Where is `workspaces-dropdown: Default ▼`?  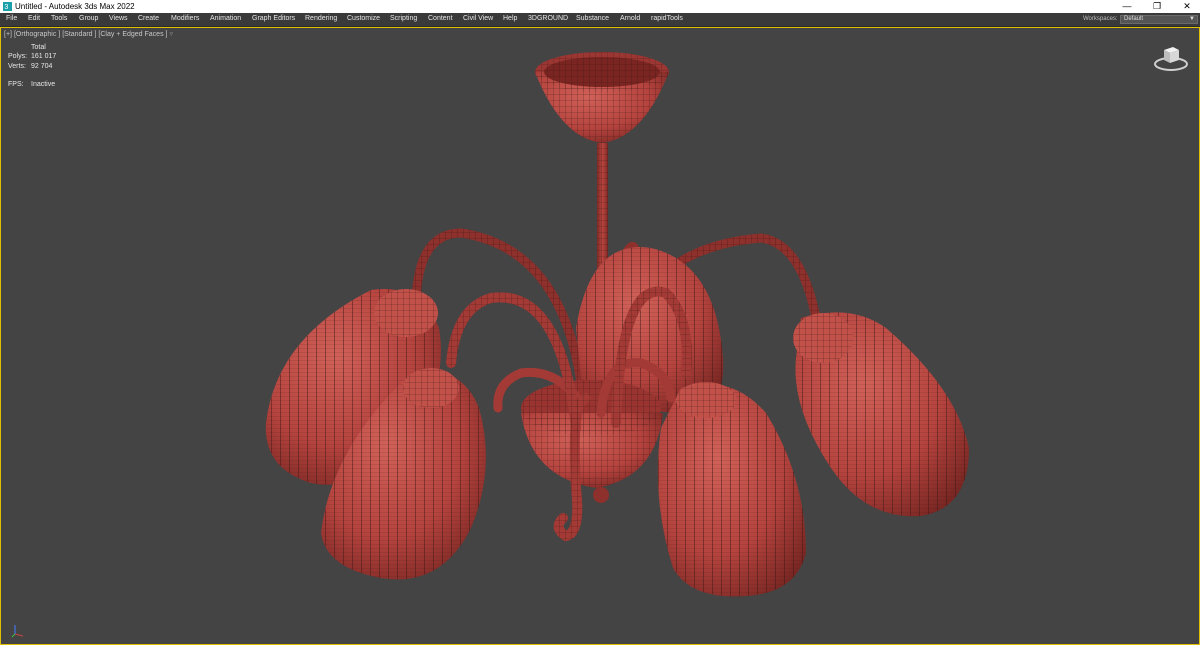 workspaces-dropdown: Default ▼ is located at coordinates (1159, 19).